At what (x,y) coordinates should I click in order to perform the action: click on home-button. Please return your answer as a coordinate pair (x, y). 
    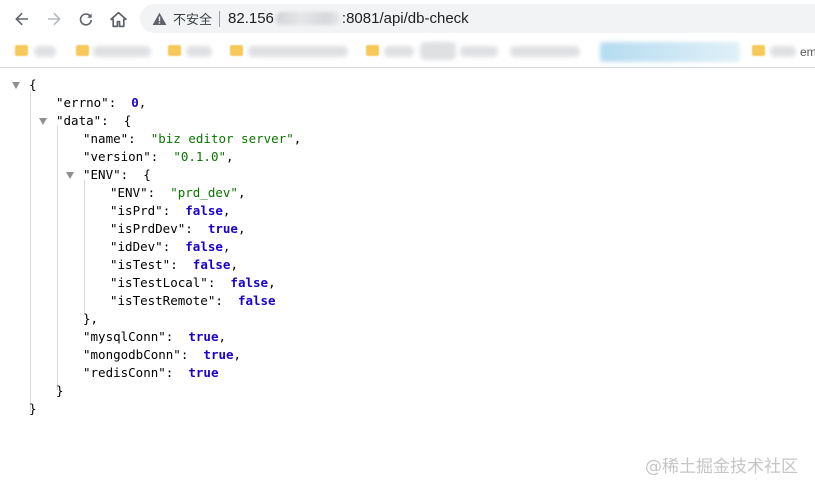
    Looking at the image, I should click on (118, 19).